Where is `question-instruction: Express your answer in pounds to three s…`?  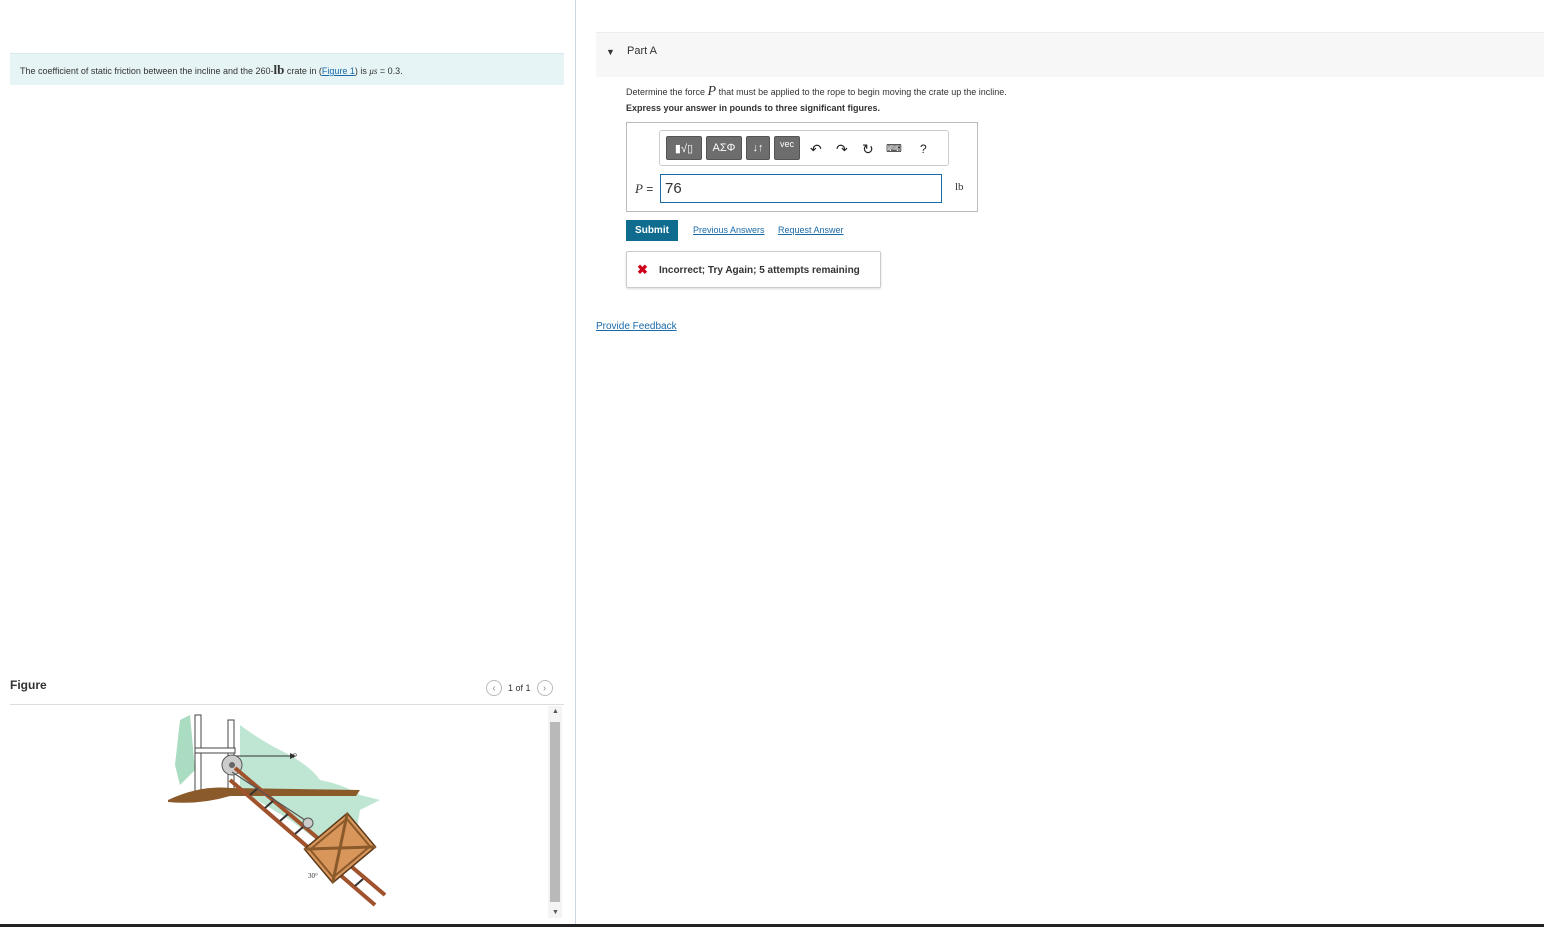
question-instruction: Express your answer in pounds to three s… is located at coordinates (753, 108).